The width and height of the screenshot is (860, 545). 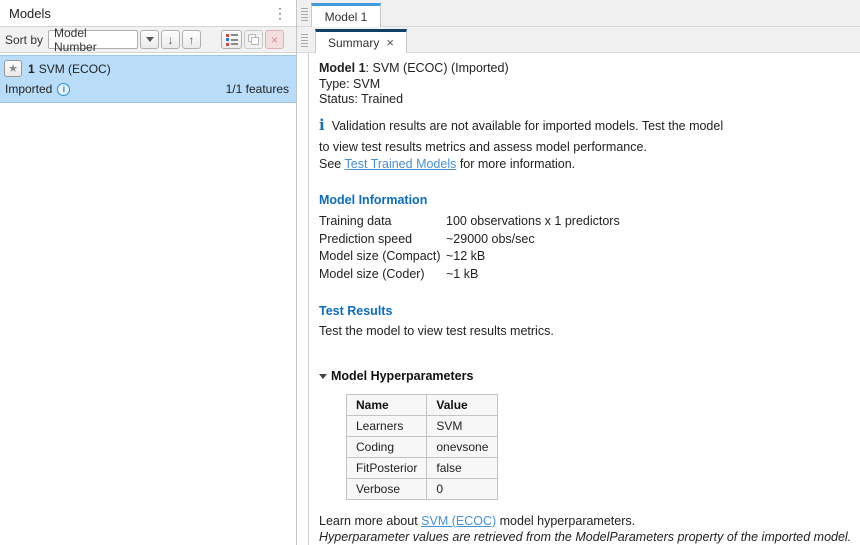 I want to click on chevron-down-icon, so click(x=149, y=39).